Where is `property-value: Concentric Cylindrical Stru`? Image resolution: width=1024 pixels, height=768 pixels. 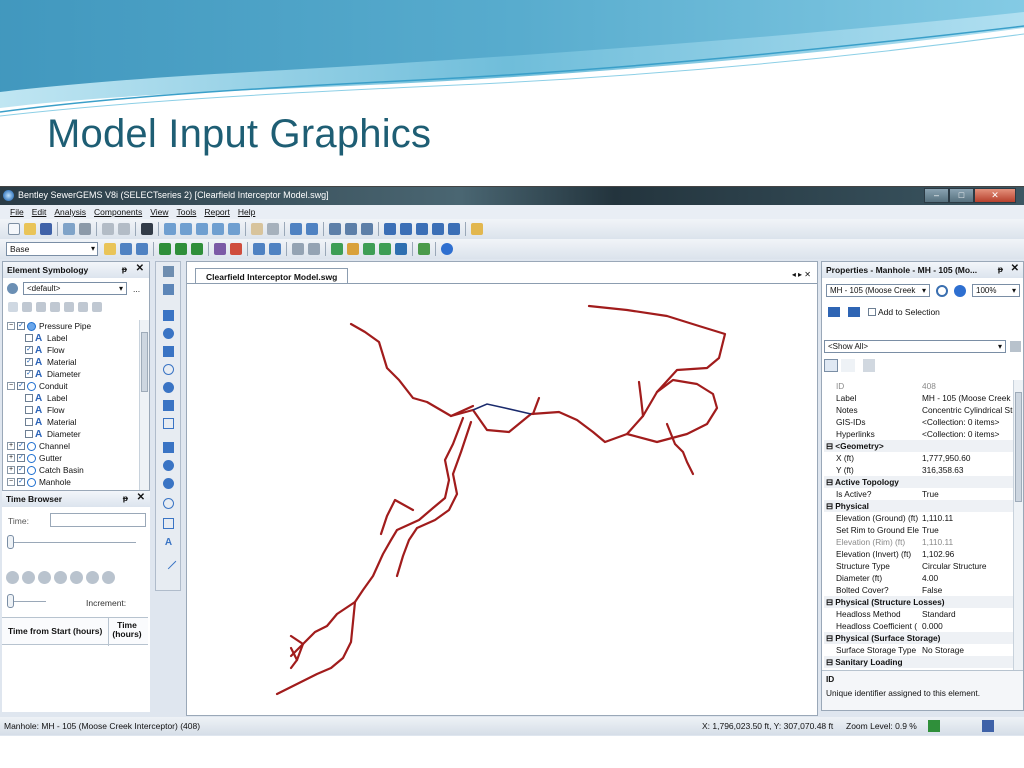 property-value: Concentric Cylindrical Stru is located at coordinates (967, 410).